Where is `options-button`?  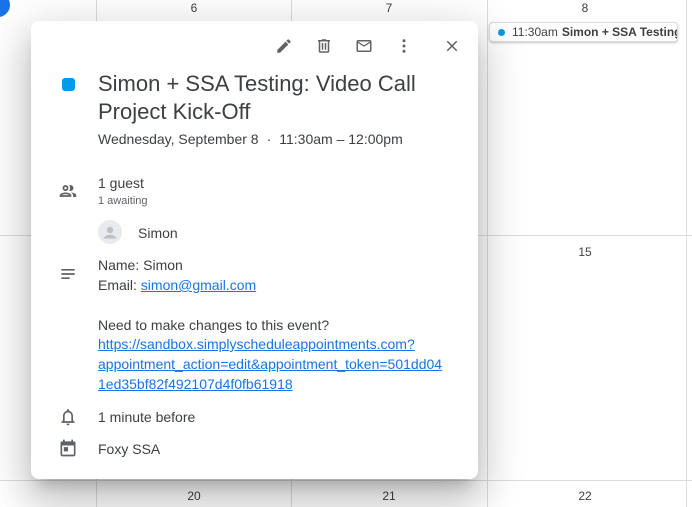 options-button is located at coordinates (404, 46).